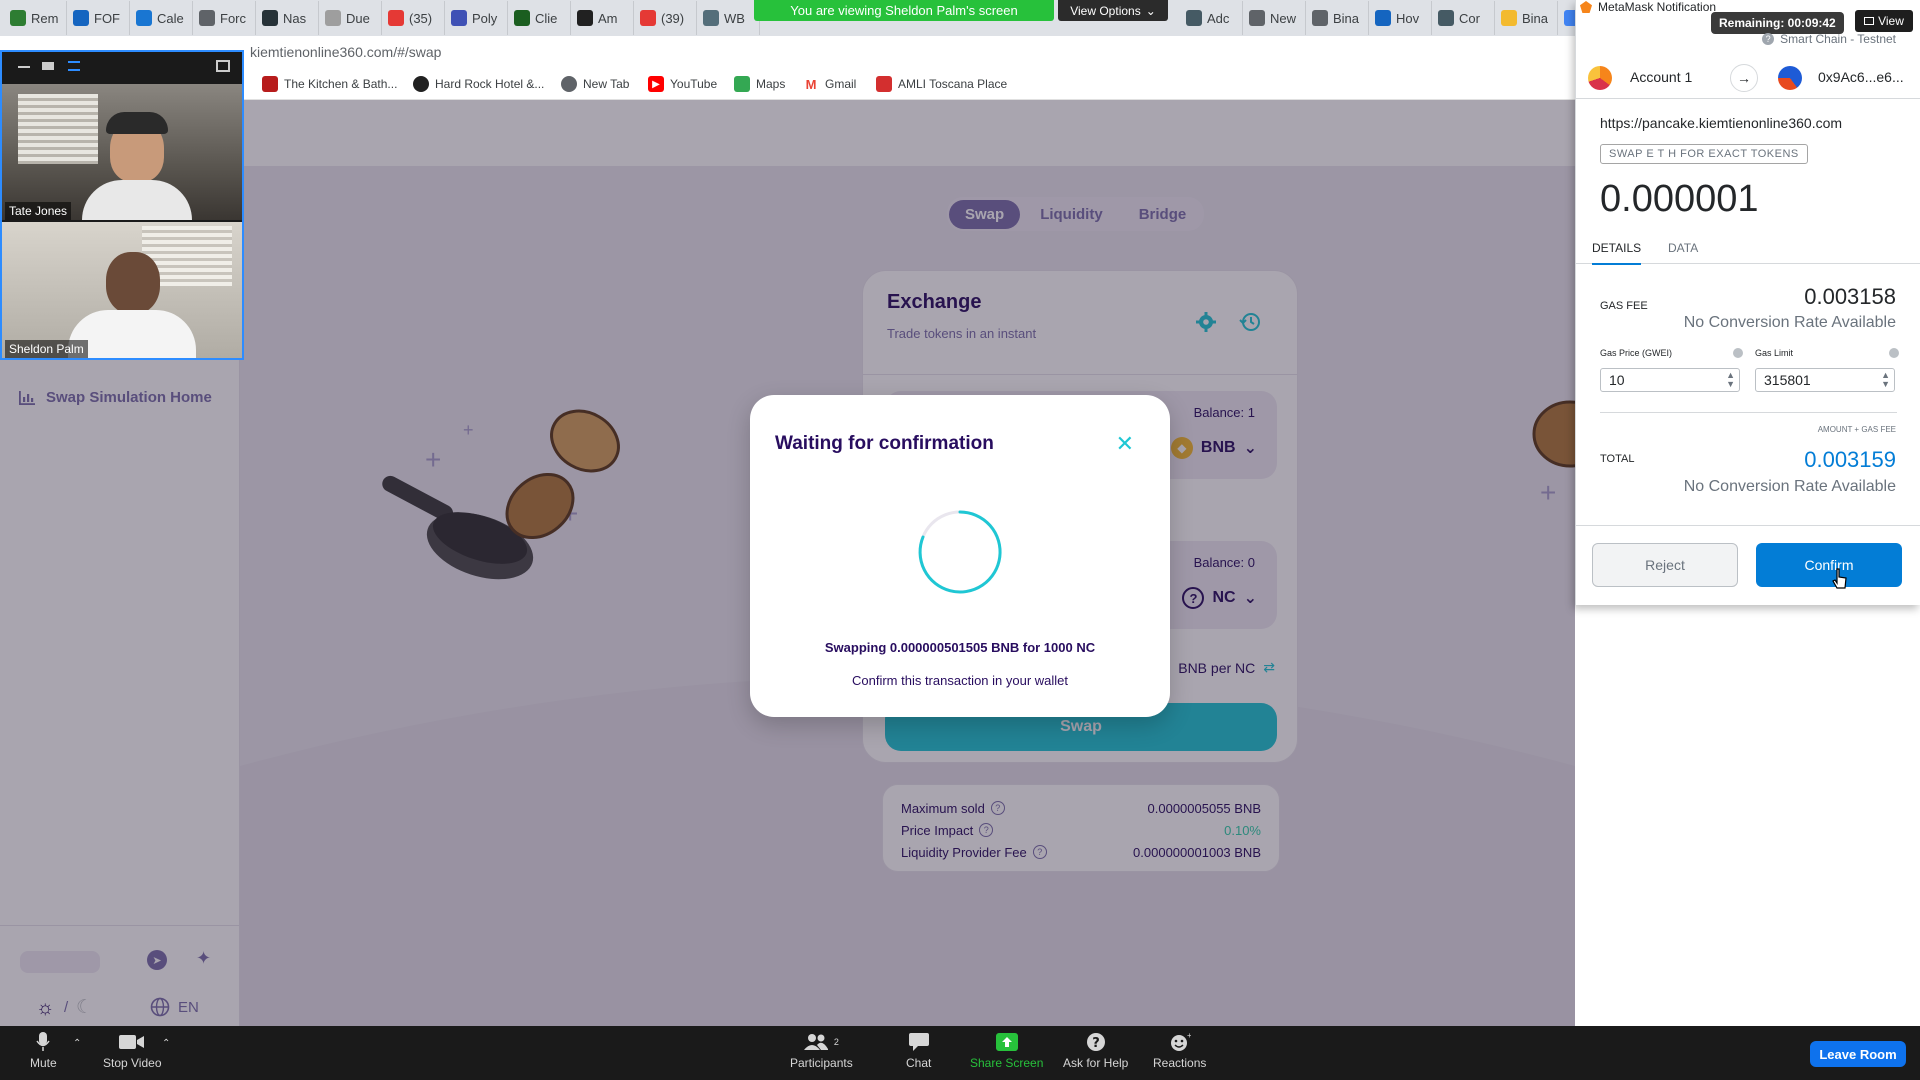 Image resolution: width=1920 pixels, height=1080 pixels. I want to click on view-options-button: View Options ⌄, so click(1113, 10).